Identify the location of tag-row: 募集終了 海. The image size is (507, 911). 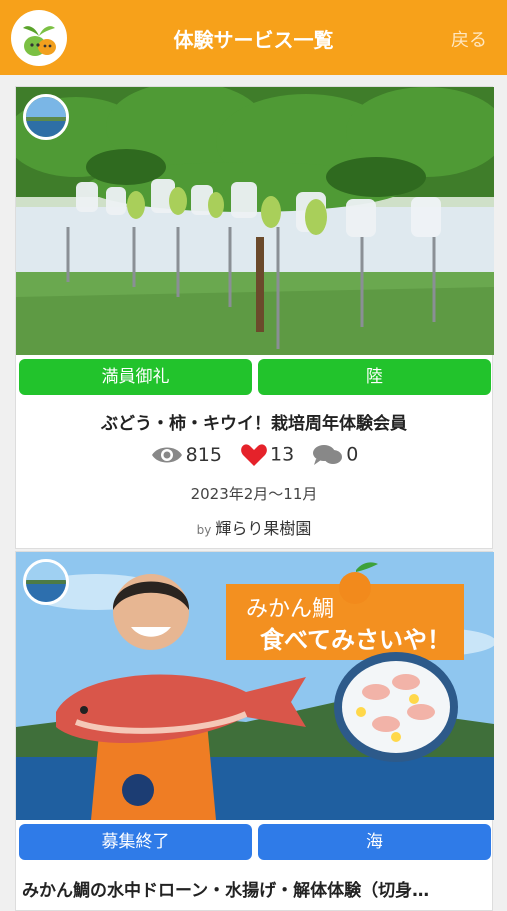
(255, 842).